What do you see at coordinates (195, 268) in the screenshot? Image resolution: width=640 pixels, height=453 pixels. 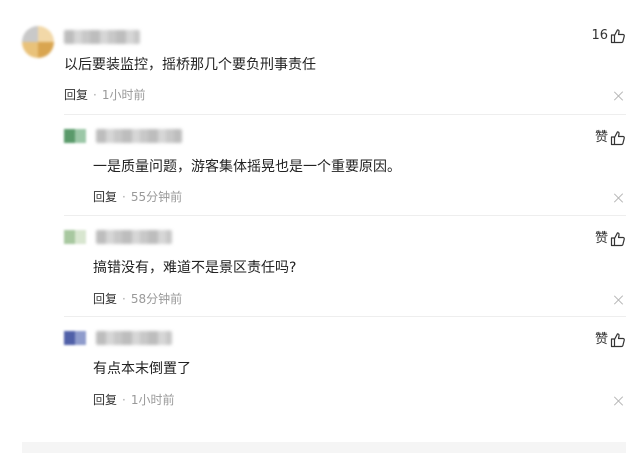 I see `reply-text: 搞错没有，难道不是景区责任吗?` at bounding box center [195, 268].